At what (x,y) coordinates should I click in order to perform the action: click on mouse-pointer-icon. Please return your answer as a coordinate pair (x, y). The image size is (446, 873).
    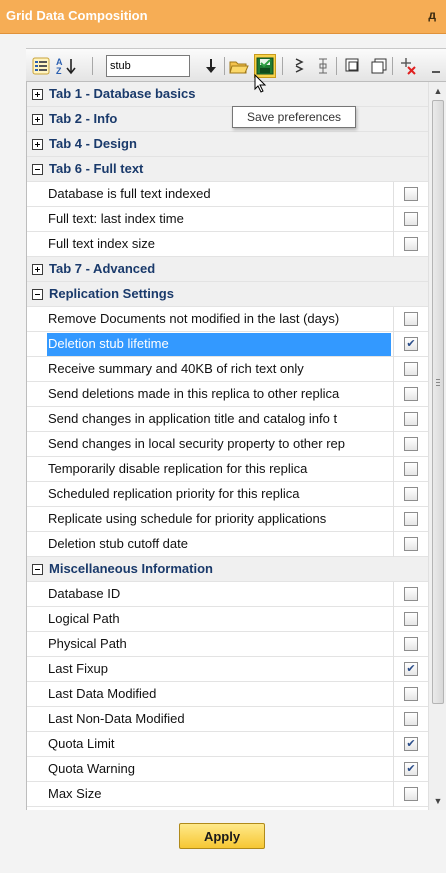
    Looking at the image, I should click on (261, 85).